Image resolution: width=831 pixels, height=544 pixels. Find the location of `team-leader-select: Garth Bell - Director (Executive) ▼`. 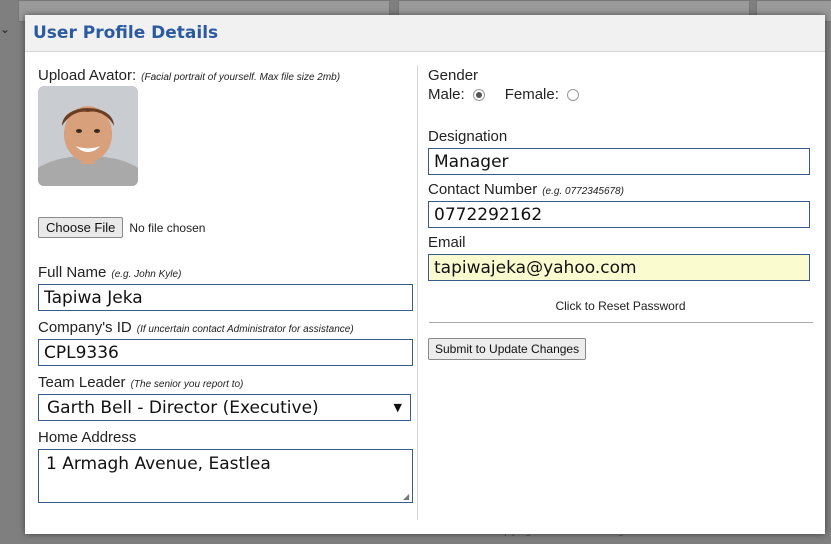

team-leader-select: Garth Bell - Director (Executive) ▼ is located at coordinates (224, 407).